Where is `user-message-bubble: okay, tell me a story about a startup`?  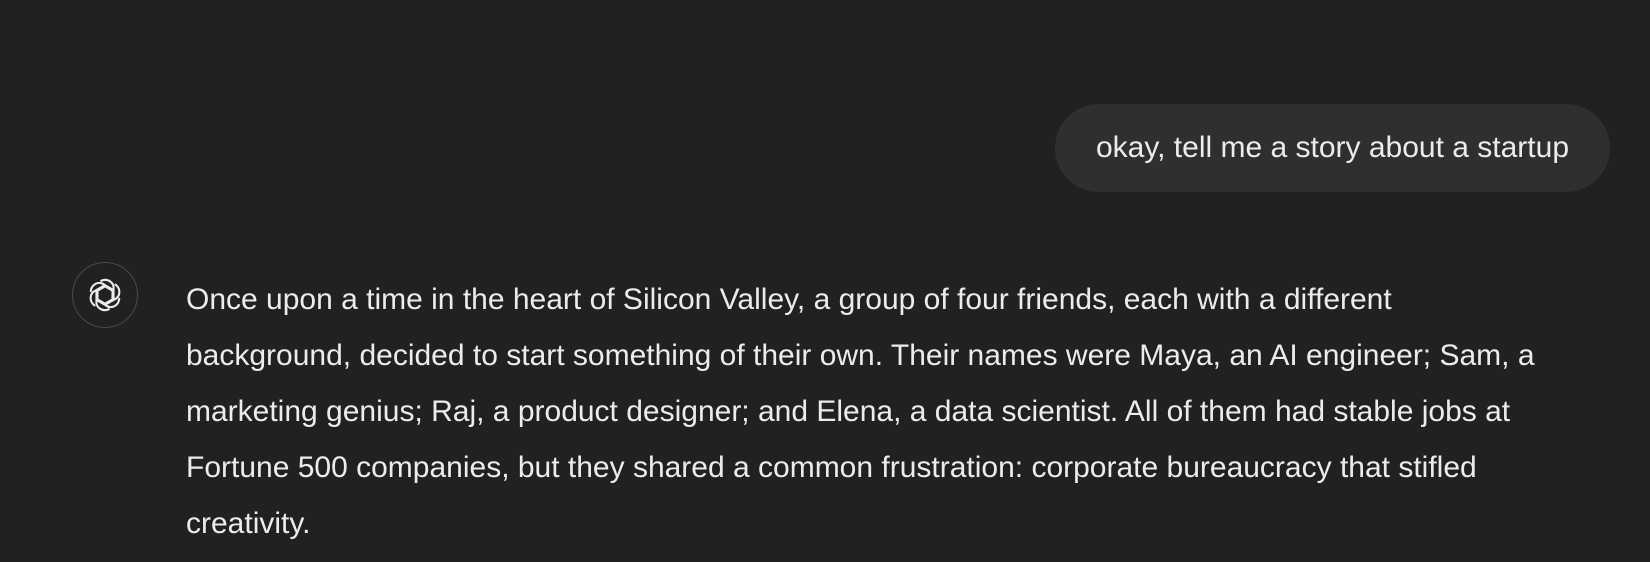
user-message-bubble: okay, tell me a story about a startup is located at coordinates (1332, 148).